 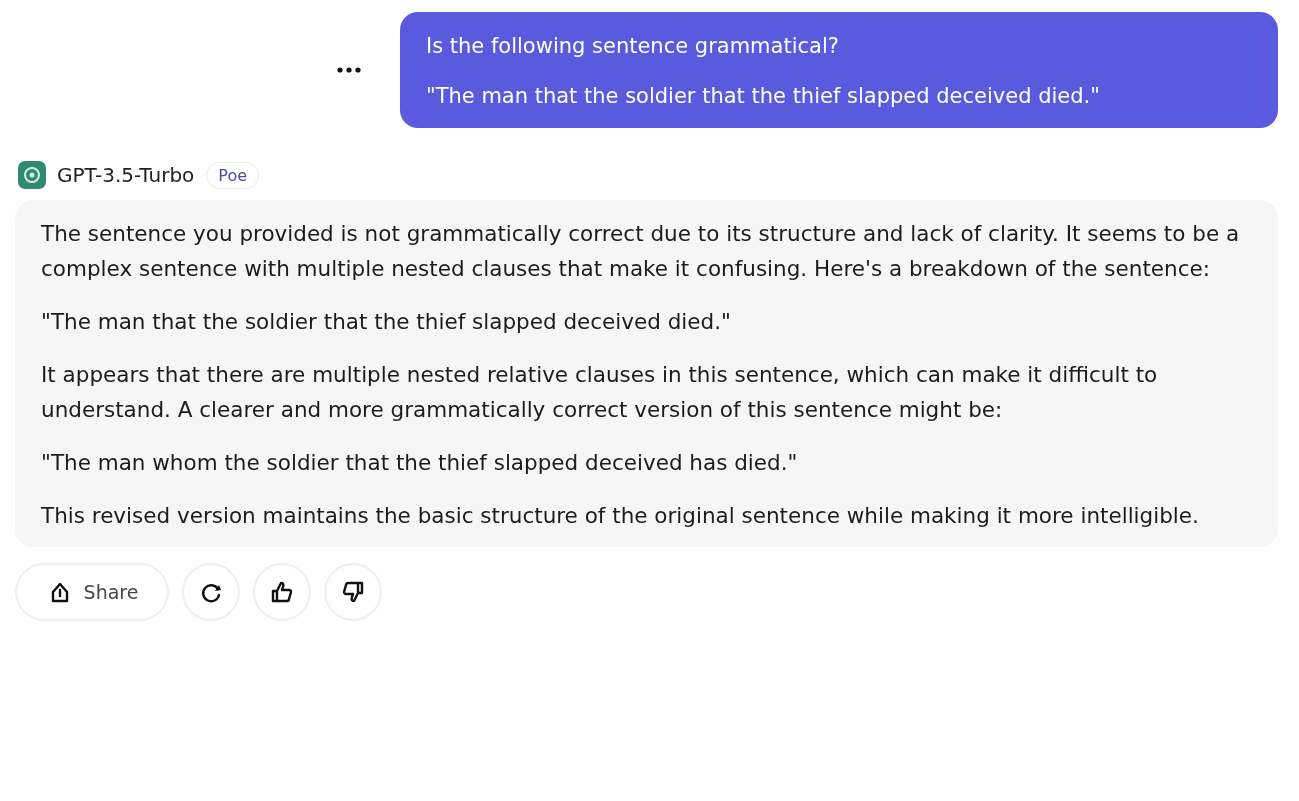 What do you see at coordinates (763, 96) in the screenshot?
I see `message-text: "The man that the soldier that the thief slapped deceived died."` at bounding box center [763, 96].